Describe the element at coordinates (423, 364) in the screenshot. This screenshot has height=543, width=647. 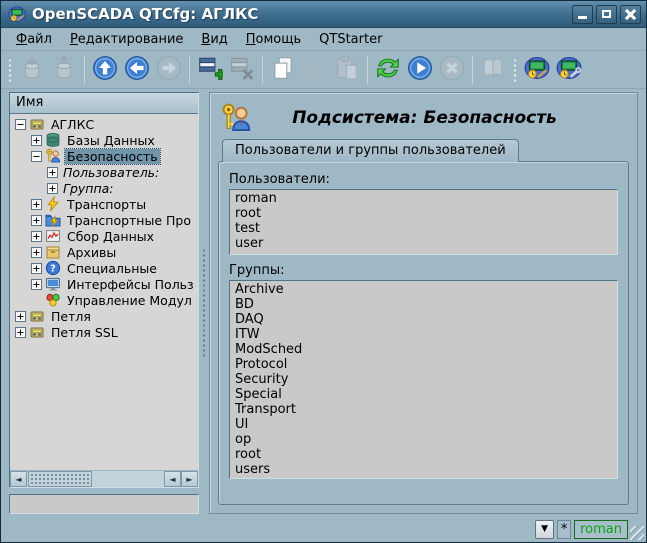
I see `group-list-item: Protocol` at that location.